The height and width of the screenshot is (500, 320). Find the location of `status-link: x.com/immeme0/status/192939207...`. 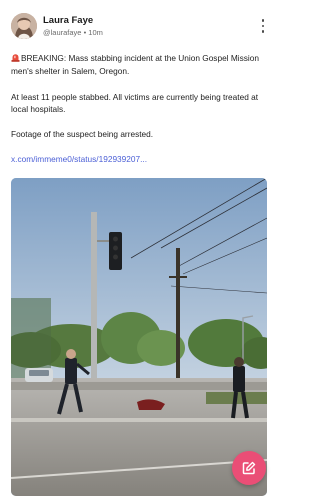

status-link: x.com/immeme0/status/192939207... is located at coordinates (79, 159).